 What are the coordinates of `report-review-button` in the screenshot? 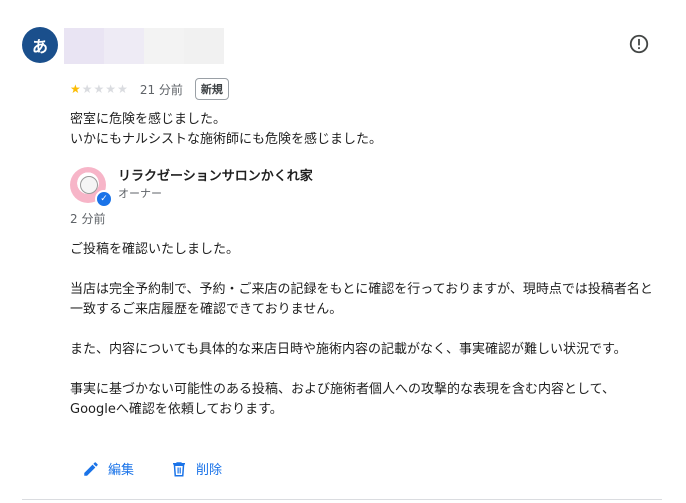 It's located at (639, 44).